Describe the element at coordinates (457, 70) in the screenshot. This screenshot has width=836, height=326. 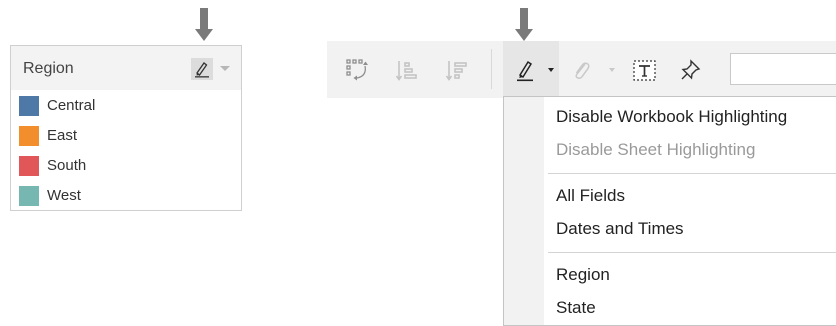
I see `sort-descending-icon` at that location.